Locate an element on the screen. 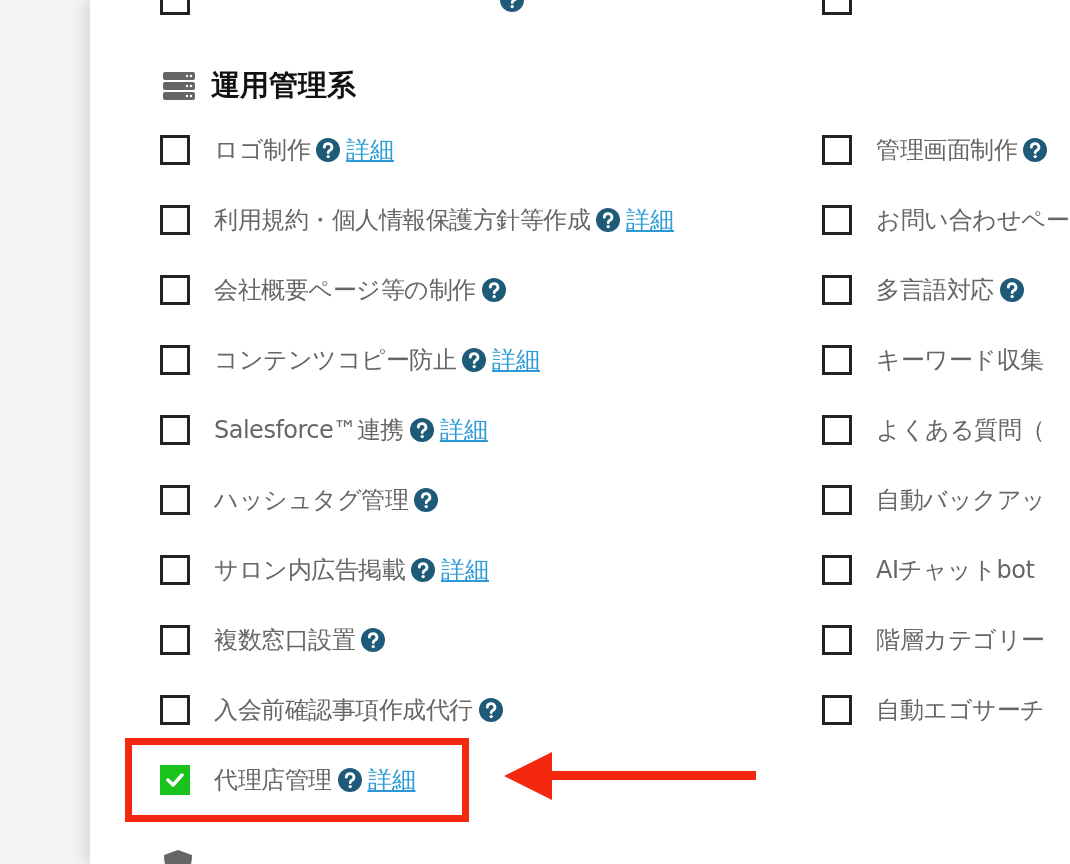  option-label: 入会前確認事項作成代行 is located at coordinates (343, 710).